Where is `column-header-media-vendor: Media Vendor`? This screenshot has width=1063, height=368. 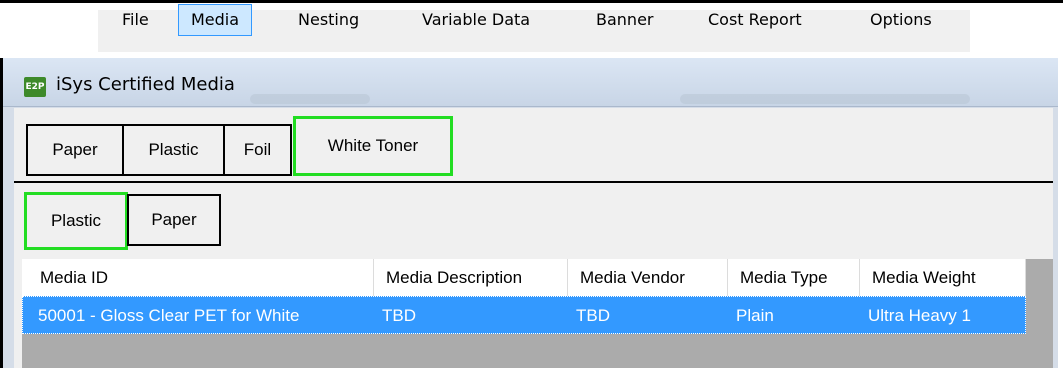 column-header-media-vendor: Media Vendor is located at coordinates (648, 277).